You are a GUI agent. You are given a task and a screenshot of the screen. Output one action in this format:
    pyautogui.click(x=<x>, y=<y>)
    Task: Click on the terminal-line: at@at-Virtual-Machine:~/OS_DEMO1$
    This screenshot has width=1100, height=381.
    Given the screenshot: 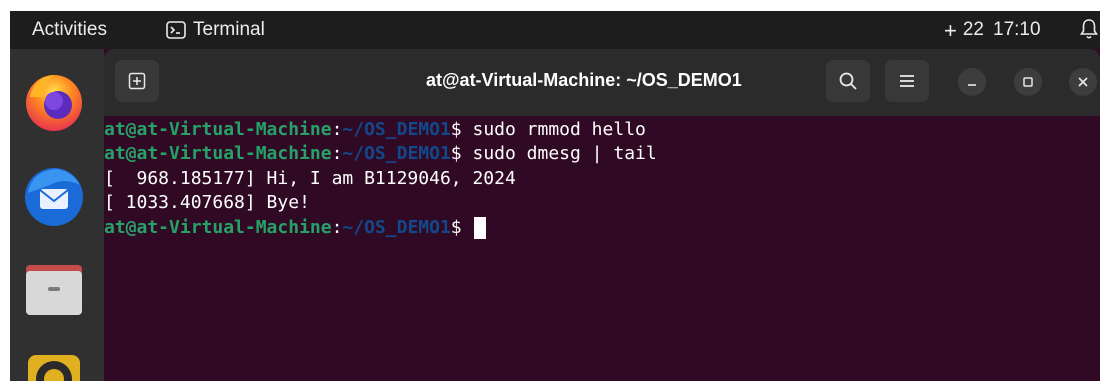 What is the action you would take?
    pyautogui.click(x=295, y=228)
    